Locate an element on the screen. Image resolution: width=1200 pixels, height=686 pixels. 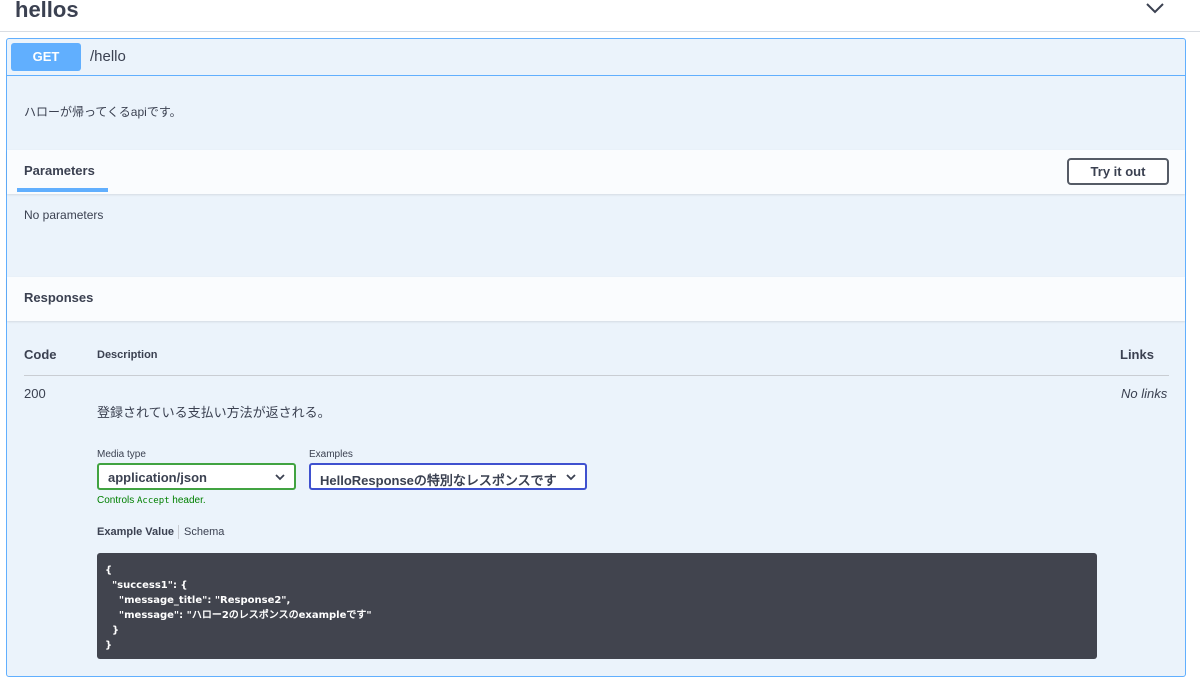
method-badge: GET is located at coordinates (46, 57).